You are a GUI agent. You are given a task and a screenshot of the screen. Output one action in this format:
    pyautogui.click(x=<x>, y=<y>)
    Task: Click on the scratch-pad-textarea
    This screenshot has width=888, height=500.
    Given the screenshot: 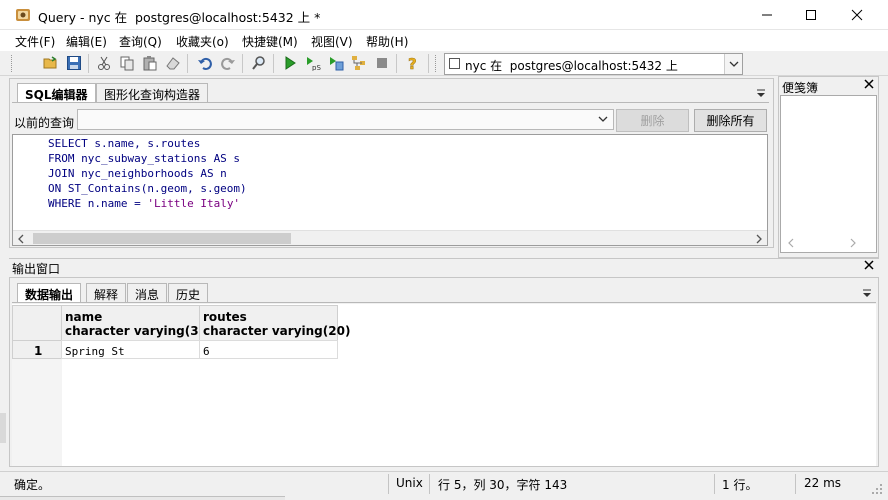 What is the action you would take?
    pyautogui.click(x=828, y=174)
    